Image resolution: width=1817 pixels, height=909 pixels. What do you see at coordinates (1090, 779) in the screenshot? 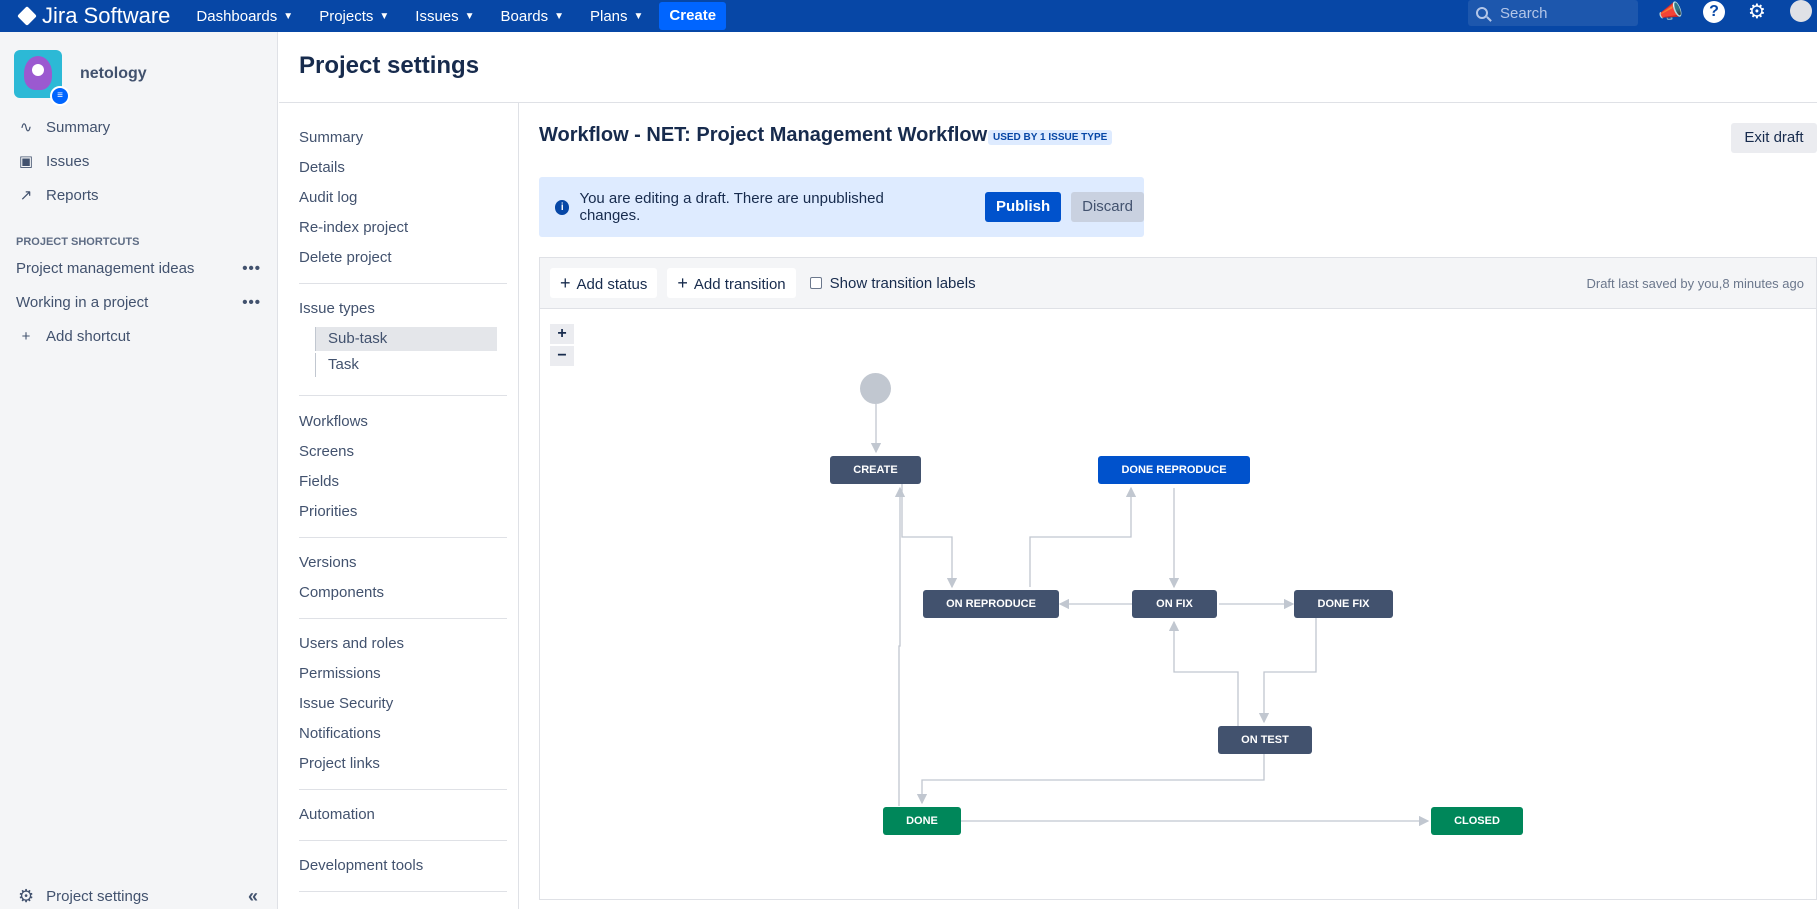
I see `transition-ontest-done` at bounding box center [1090, 779].